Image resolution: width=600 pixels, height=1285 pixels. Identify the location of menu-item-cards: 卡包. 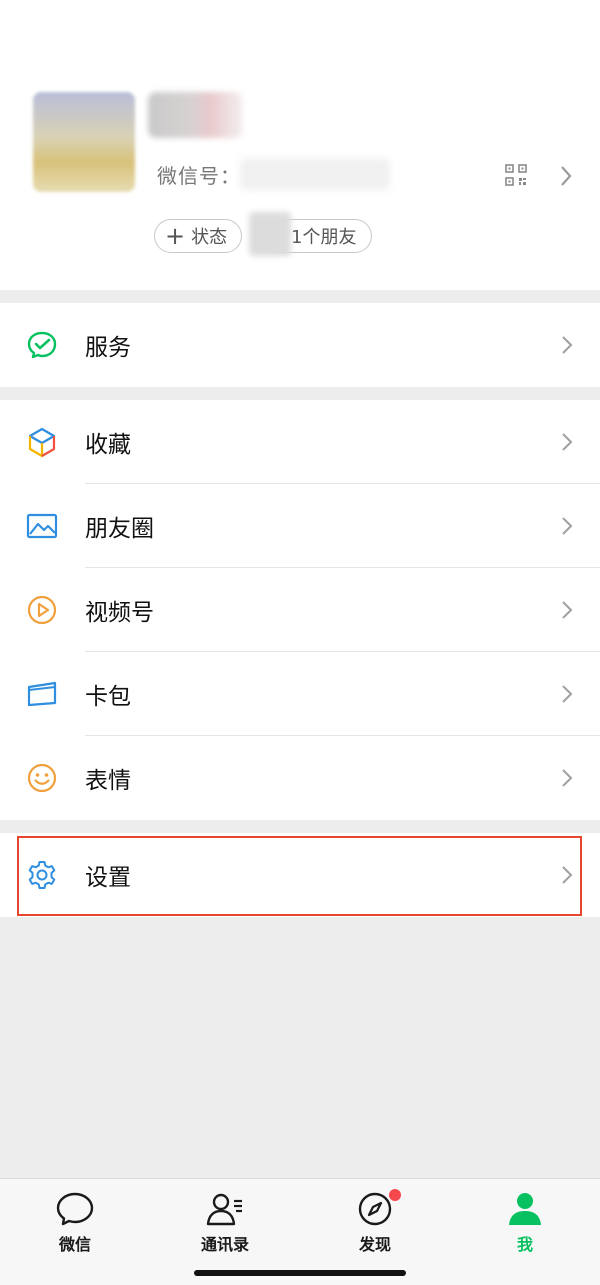
(300, 694).